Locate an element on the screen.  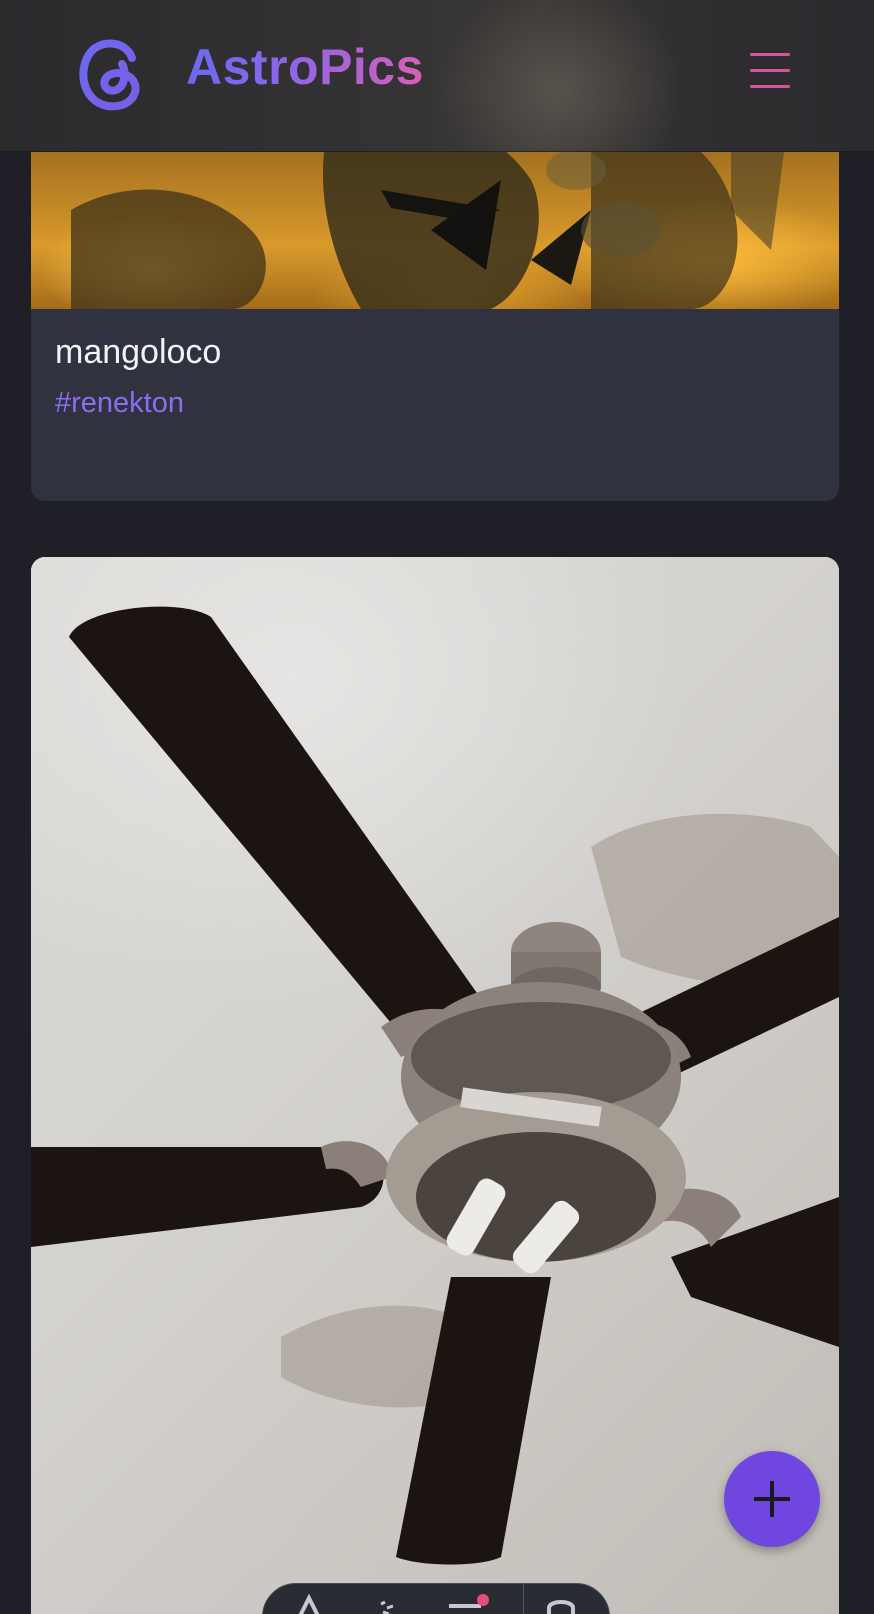
threads-logo-icon is located at coordinates (112, 72).